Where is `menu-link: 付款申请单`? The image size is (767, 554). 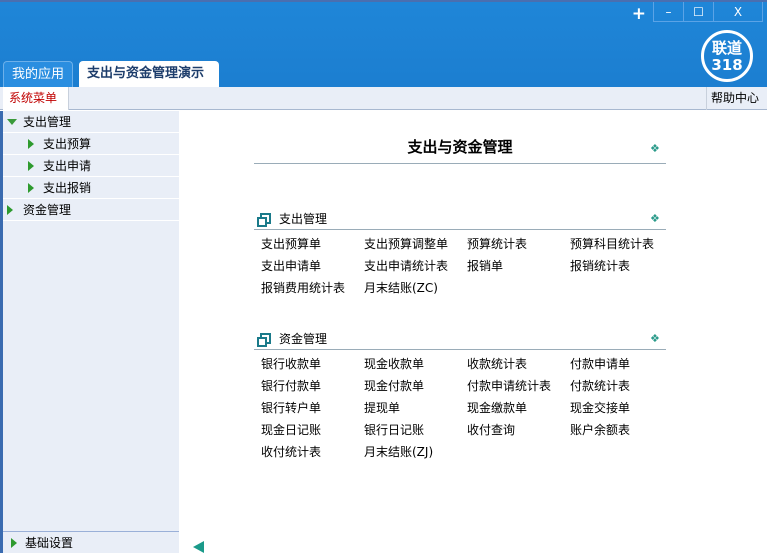
menu-link: 付款申请单 is located at coordinates (600, 363).